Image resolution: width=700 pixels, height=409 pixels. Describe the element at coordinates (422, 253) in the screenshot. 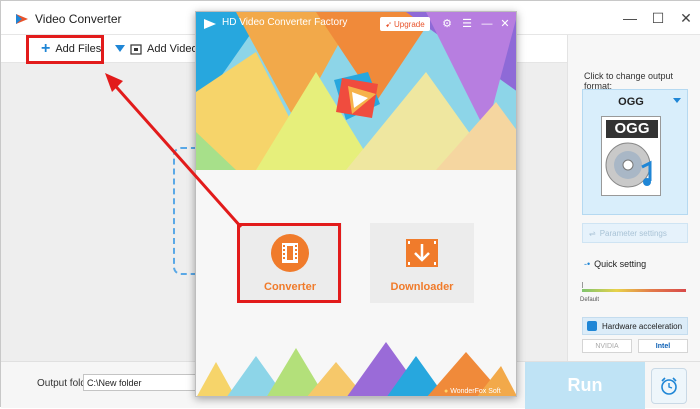

I see `download-icon` at that location.